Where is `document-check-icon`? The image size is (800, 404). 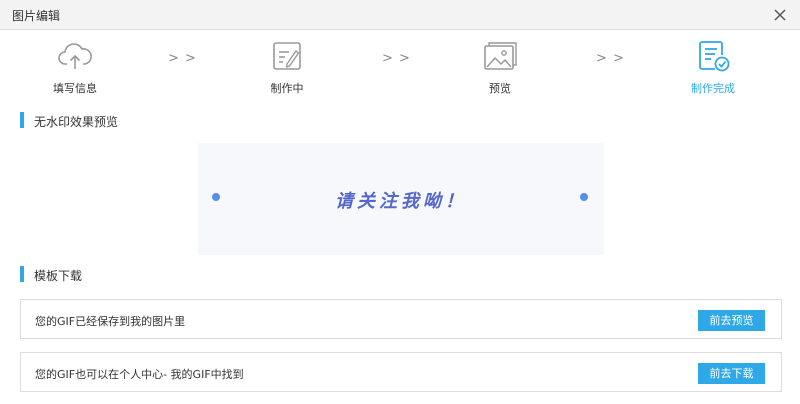
document-check-icon is located at coordinates (714, 56).